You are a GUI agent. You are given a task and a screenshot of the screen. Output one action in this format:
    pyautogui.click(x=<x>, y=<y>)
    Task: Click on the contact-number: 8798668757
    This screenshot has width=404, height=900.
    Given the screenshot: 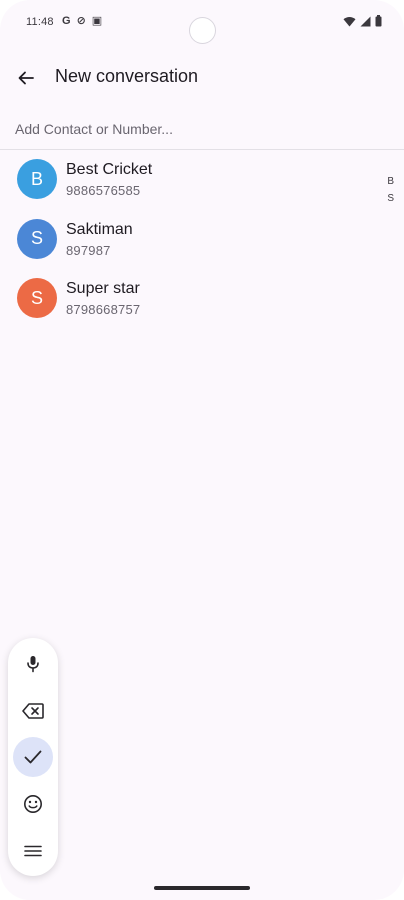 What is the action you would take?
    pyautogui.click(x=103, y=309)
    